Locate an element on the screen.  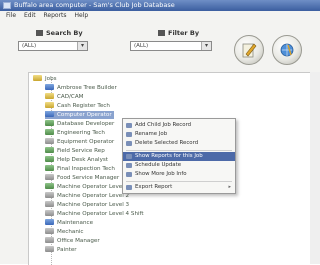
filter-by-value: (ALL) is located at coordinates (141, 46).